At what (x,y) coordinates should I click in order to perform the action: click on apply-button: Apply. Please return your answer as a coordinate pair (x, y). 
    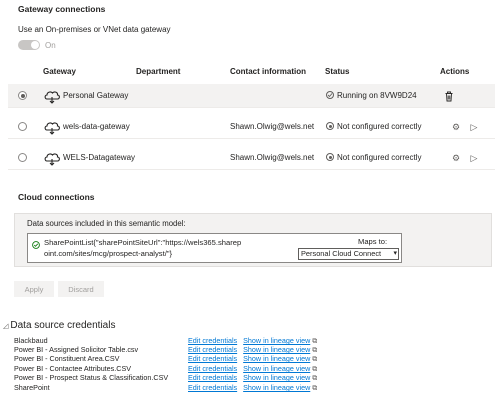
    Looking at the image, I should click on (34, 289).